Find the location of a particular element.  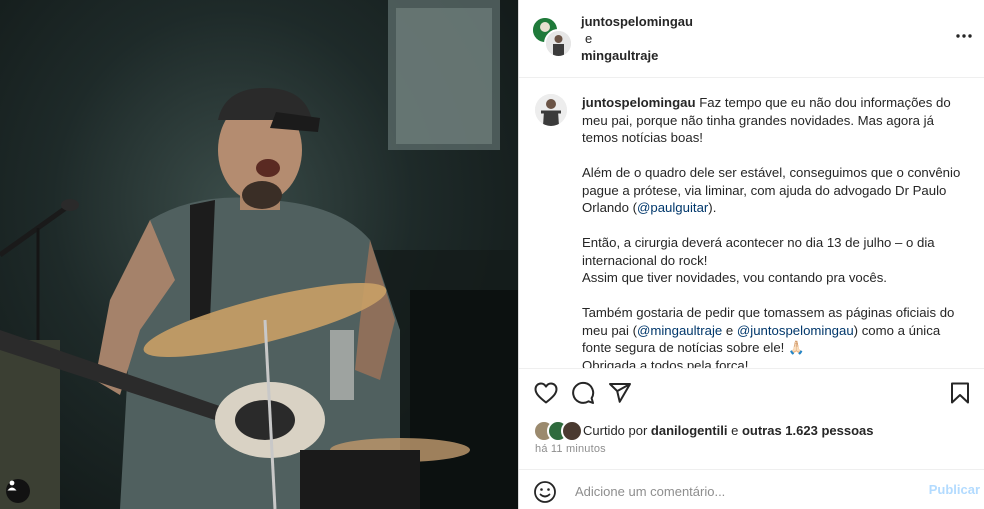

share-button is located at coordinates (620, 393).